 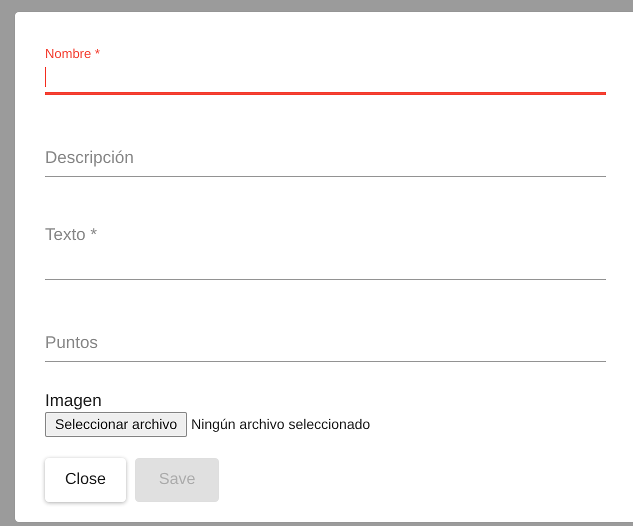 I want to click on field-label: Puntos, so click(x=71, y=343).